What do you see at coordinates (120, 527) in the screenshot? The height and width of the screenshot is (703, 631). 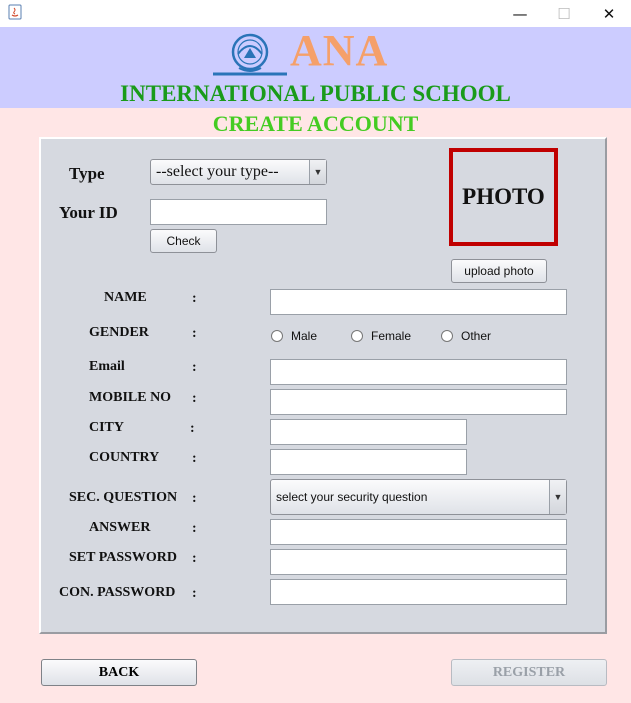 I see `answer-label: ANSWER` at bounding box center [120, 527].